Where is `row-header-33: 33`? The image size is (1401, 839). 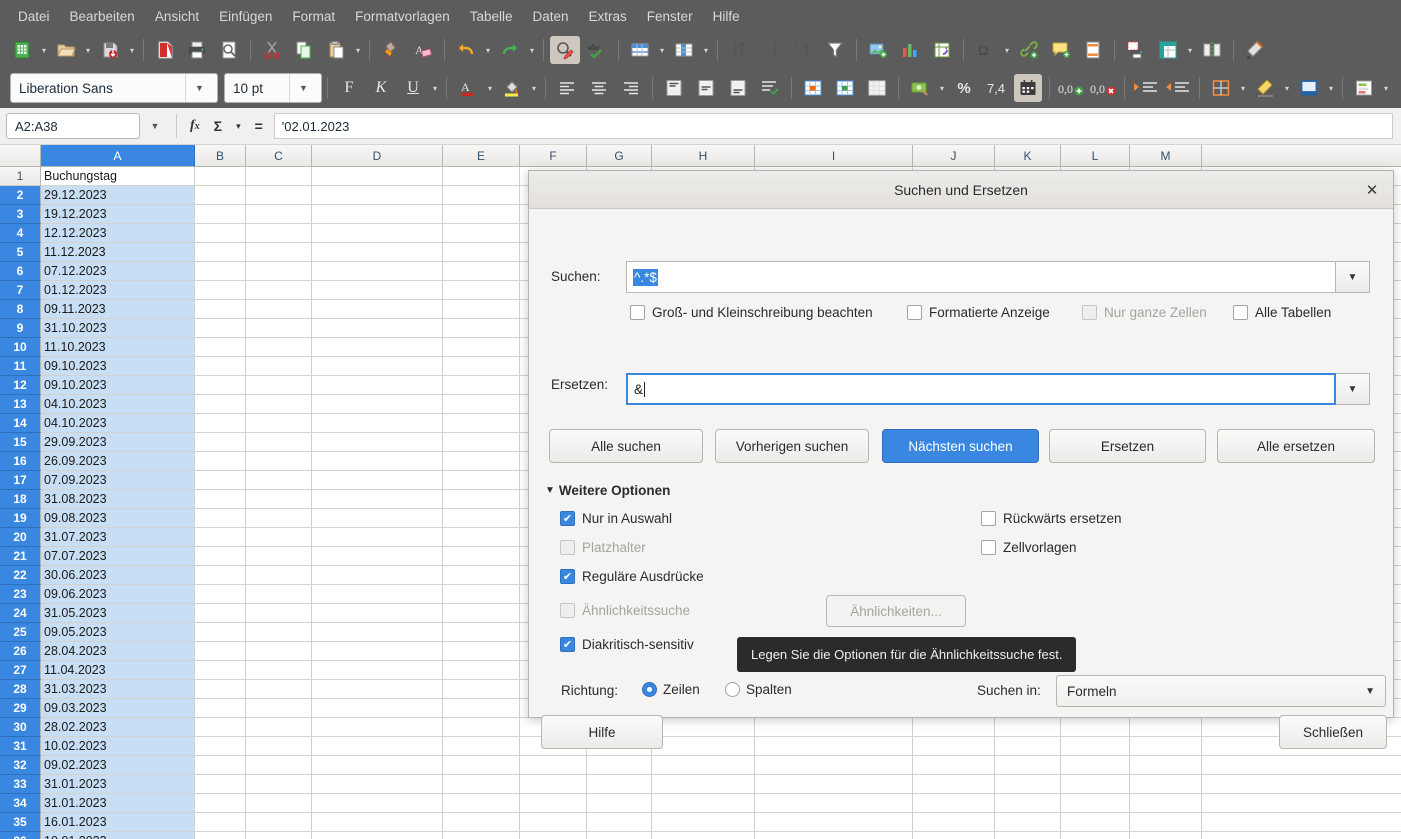 row-header-33: 33 is located at coordinates (20, 784).